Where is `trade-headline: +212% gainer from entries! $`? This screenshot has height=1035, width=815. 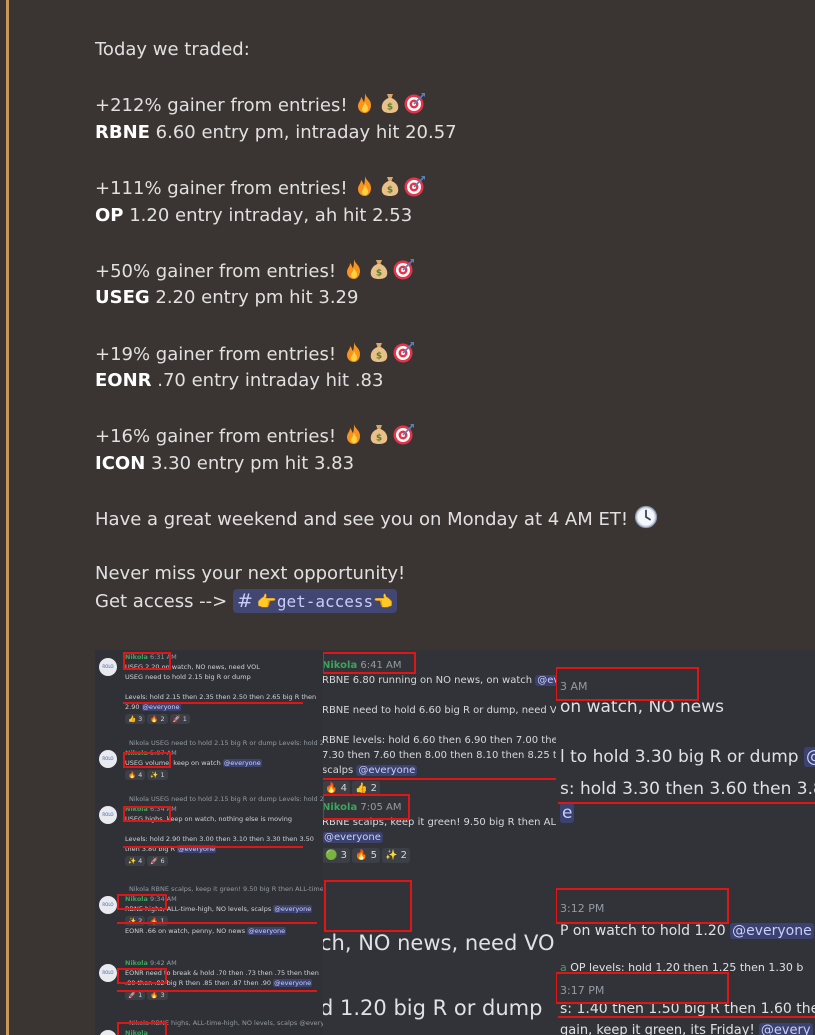 trade-headline: +212% gainer from entries! $ is located at coordinates (445, 105).